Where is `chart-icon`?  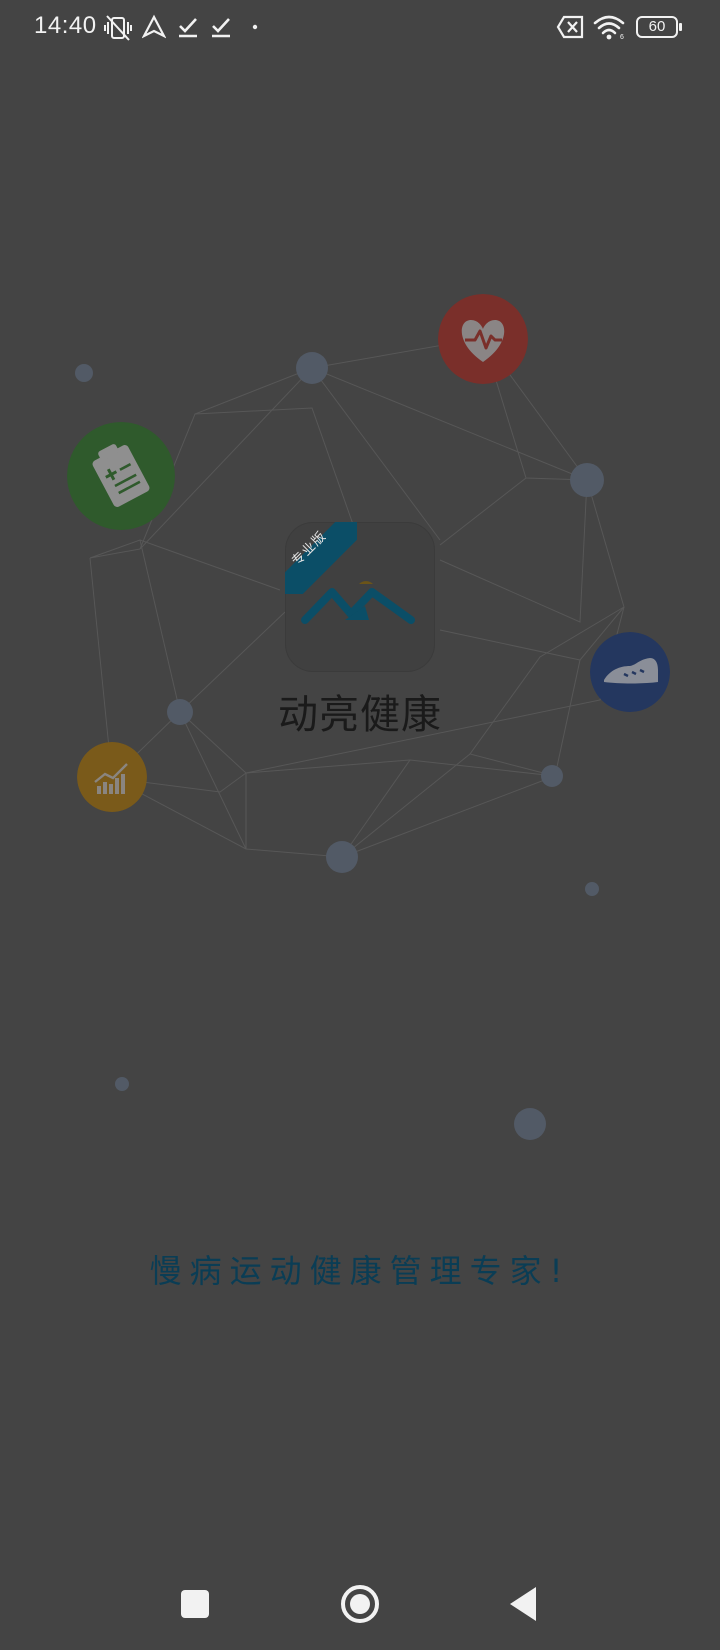 chart-icon is located at coordinates (112, 777).